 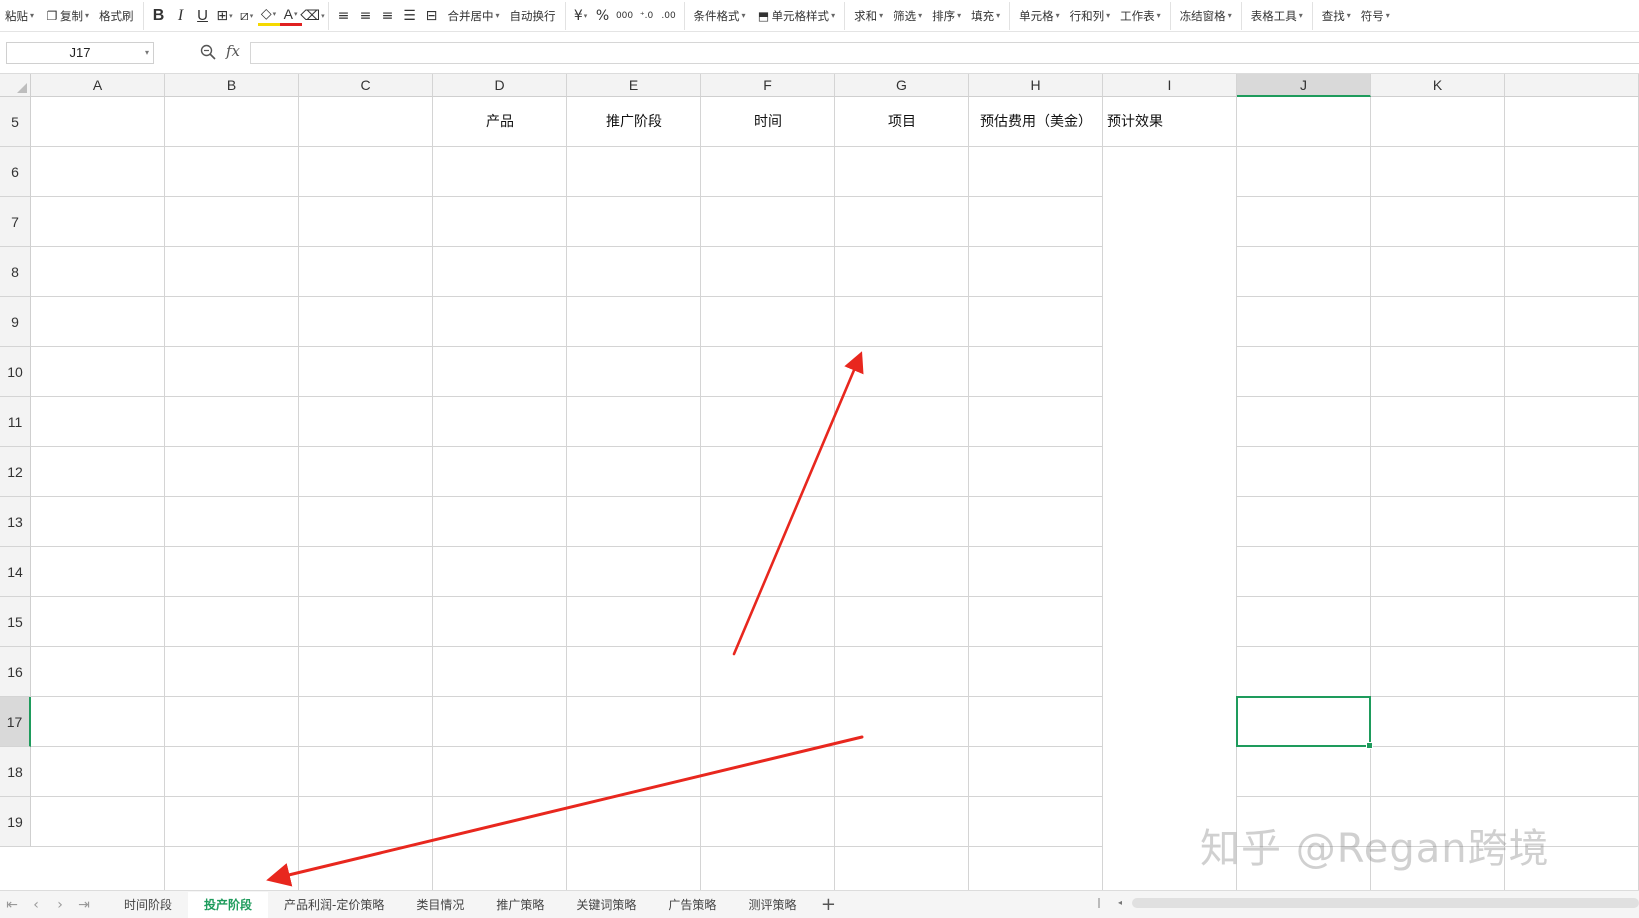 What do you see at coordinates (98, 85) in the screenshot?
I see `column-header-a: A` at bounding box center [98, 85].